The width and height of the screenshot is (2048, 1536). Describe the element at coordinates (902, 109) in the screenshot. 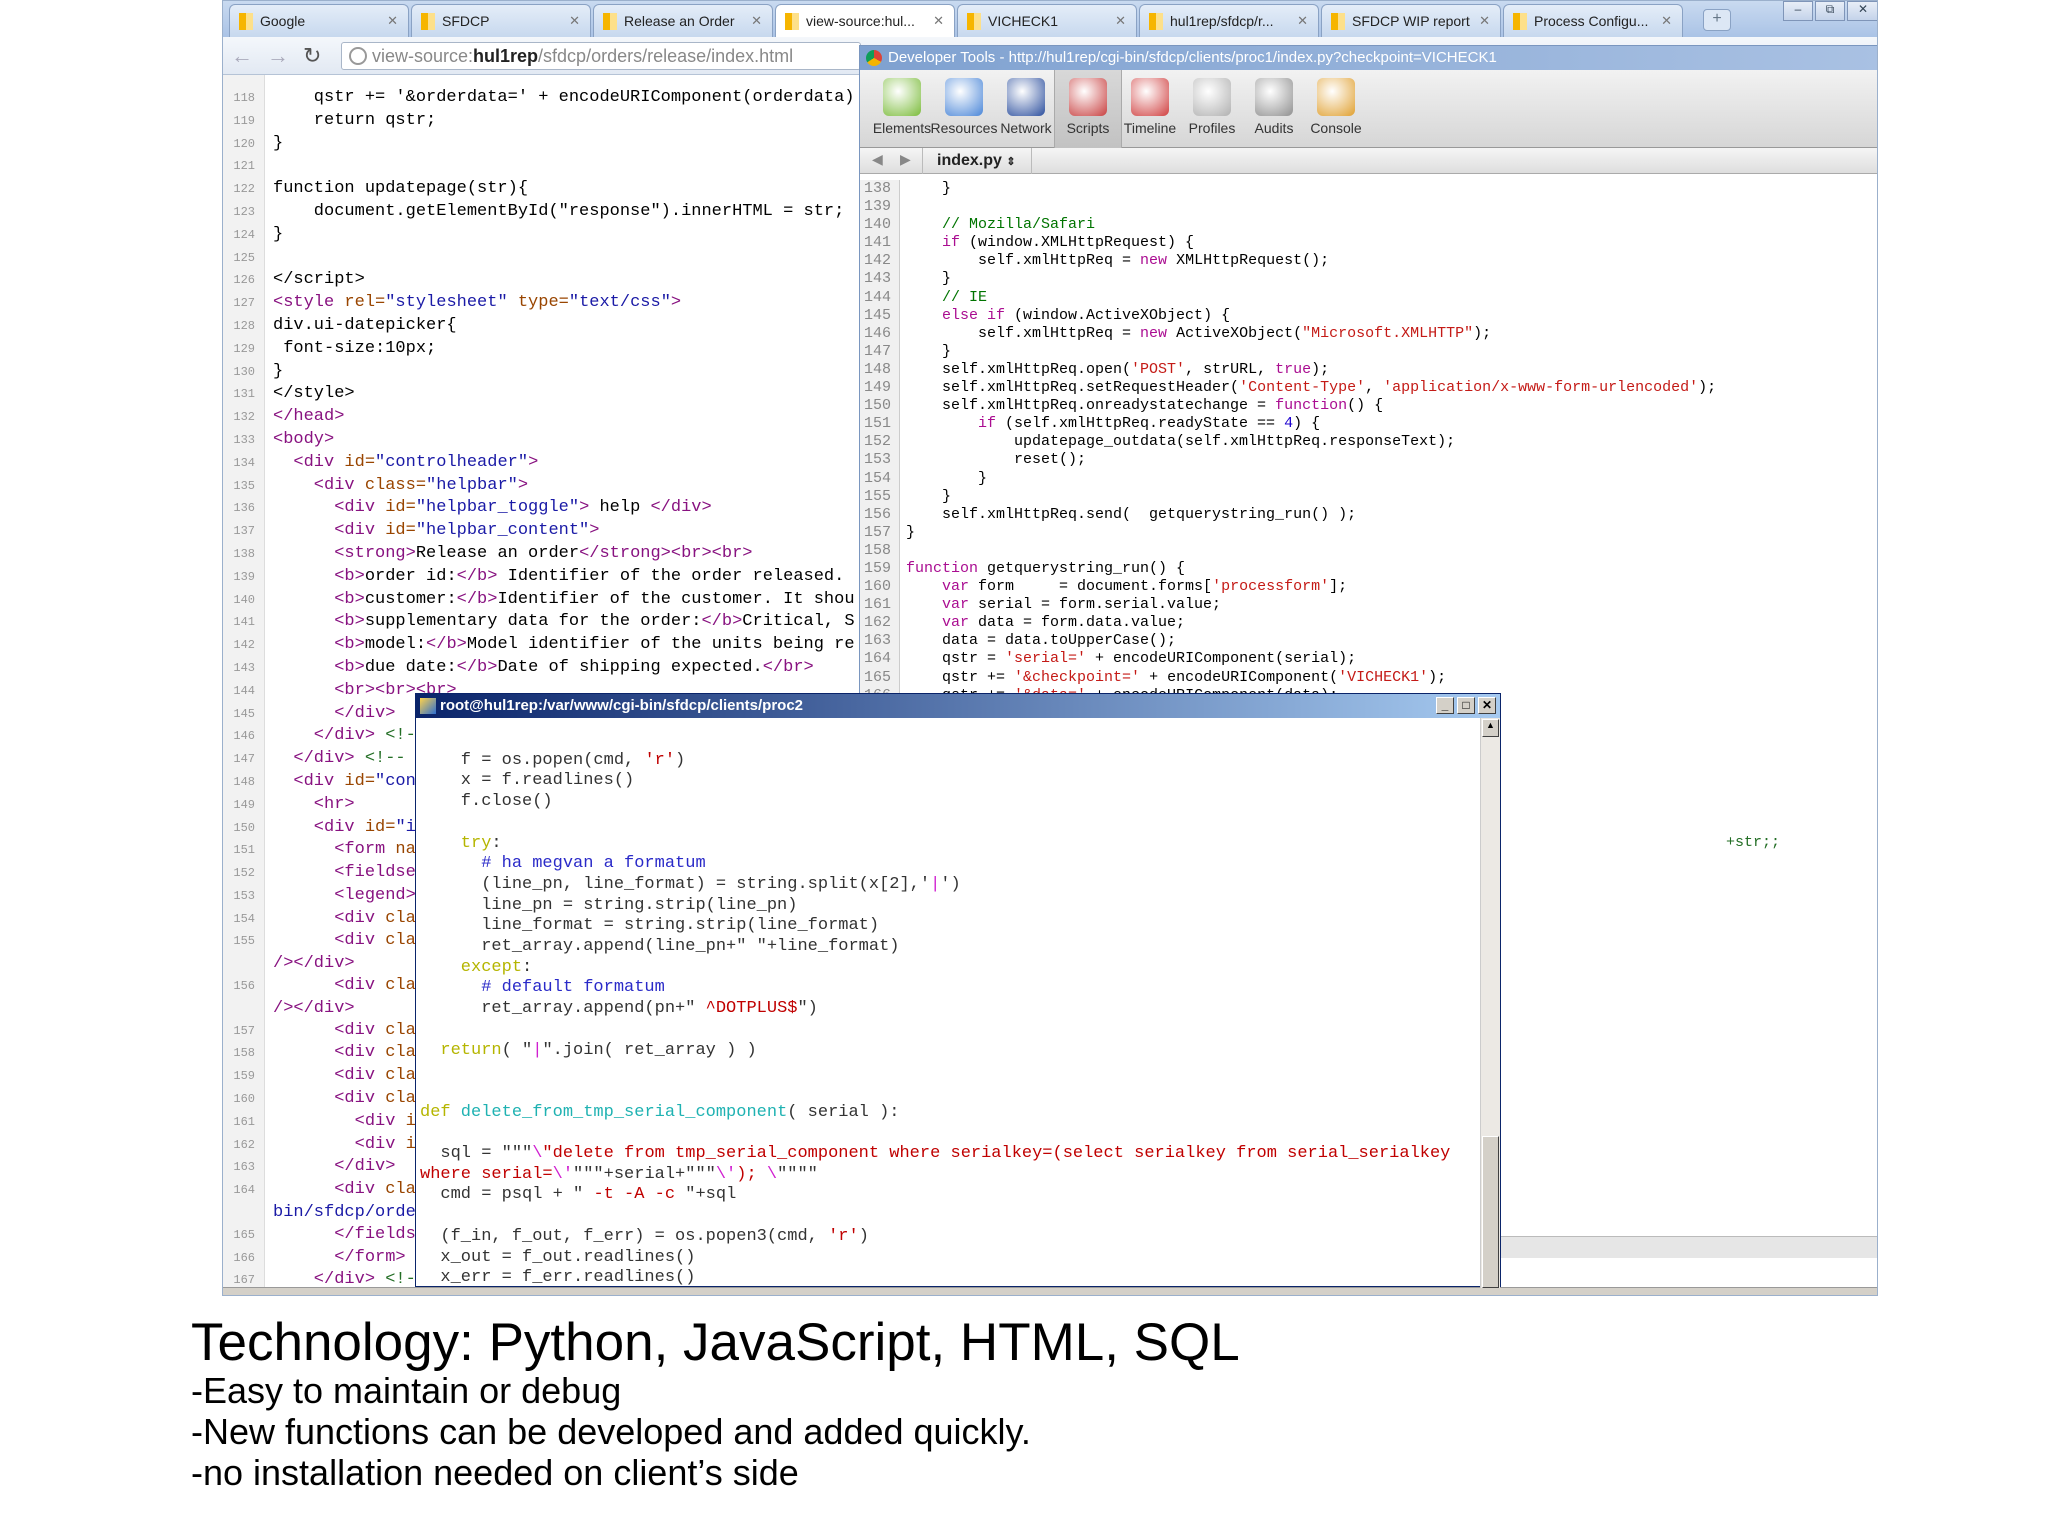

I see `devtools-tab-elements: Elements` at that location.